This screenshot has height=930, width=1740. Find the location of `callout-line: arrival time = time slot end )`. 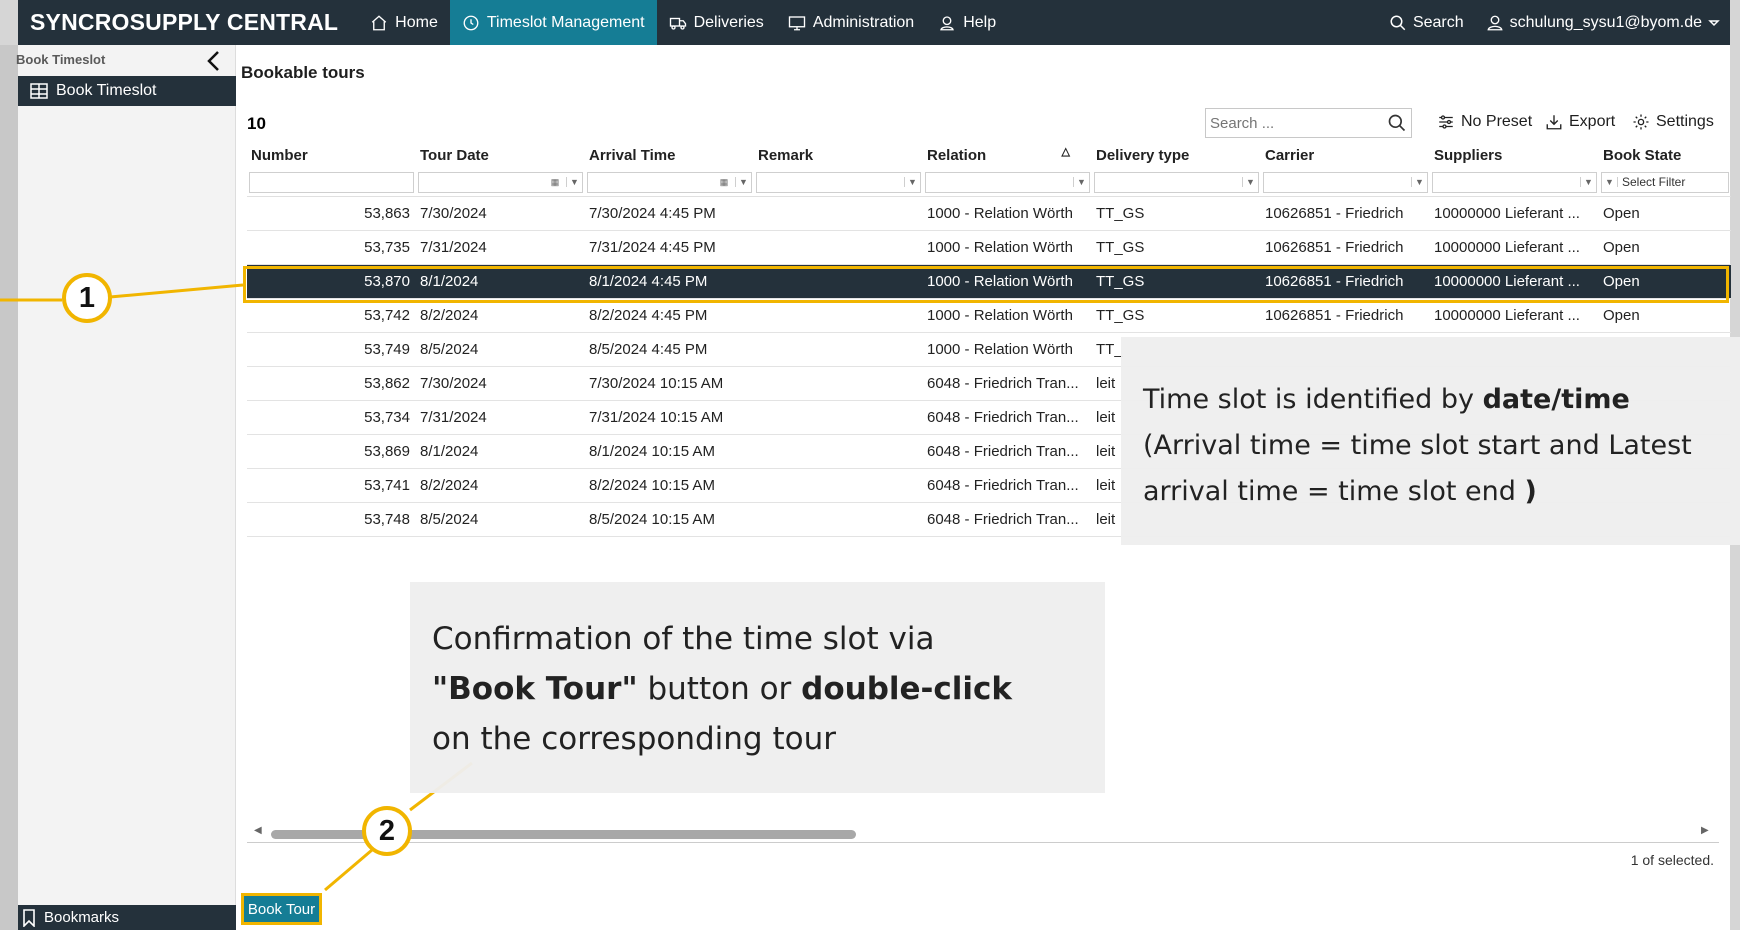

callout-line: arrival time = time slot end ) is located at coordinates (1441, 492).